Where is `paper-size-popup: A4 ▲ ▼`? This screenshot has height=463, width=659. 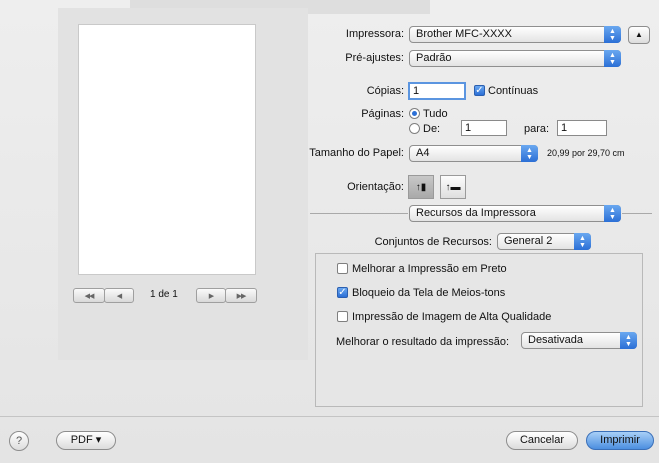 paper-size-popup: A4 ▲ ▼ is located at coordinates (473, 153).